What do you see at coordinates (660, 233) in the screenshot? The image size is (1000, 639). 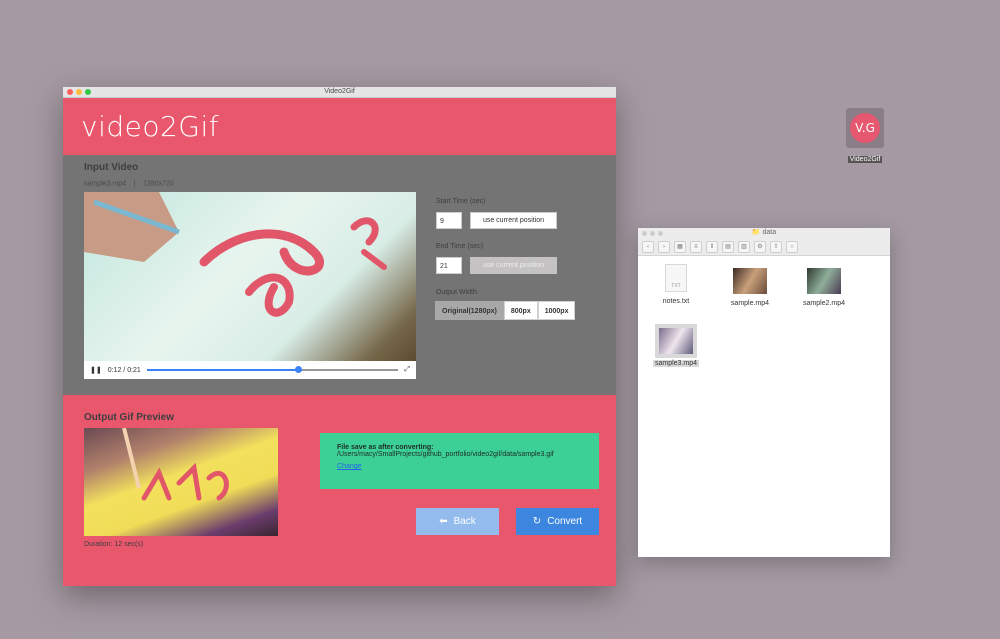 I see `finder-zoom-icon` at bounding box center [660, 233].